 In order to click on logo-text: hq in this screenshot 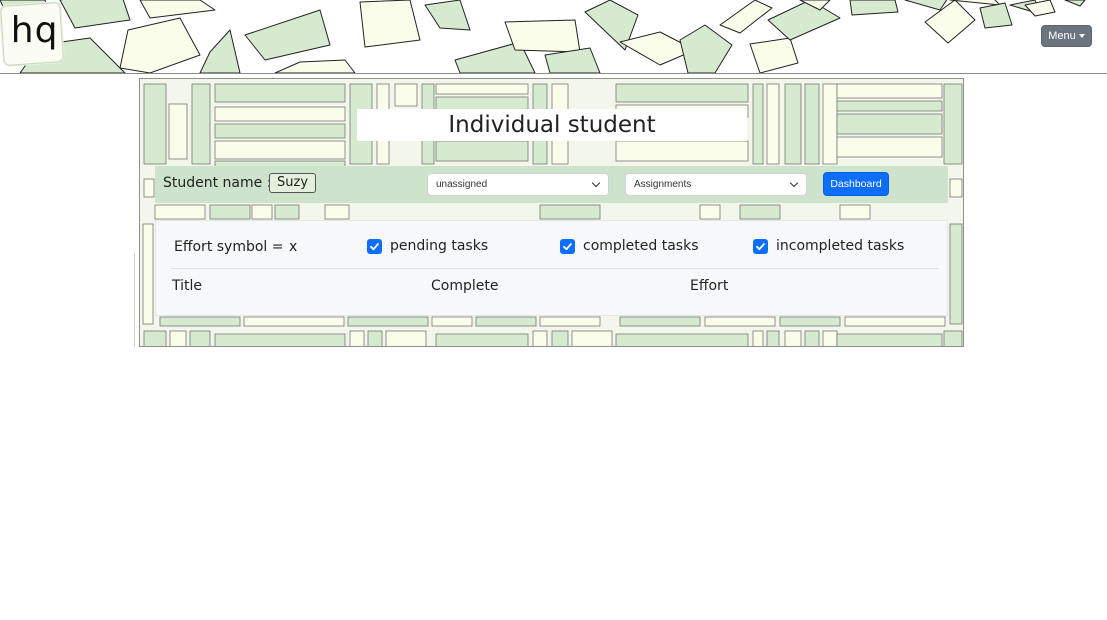, I will do `click(34, 30)`.